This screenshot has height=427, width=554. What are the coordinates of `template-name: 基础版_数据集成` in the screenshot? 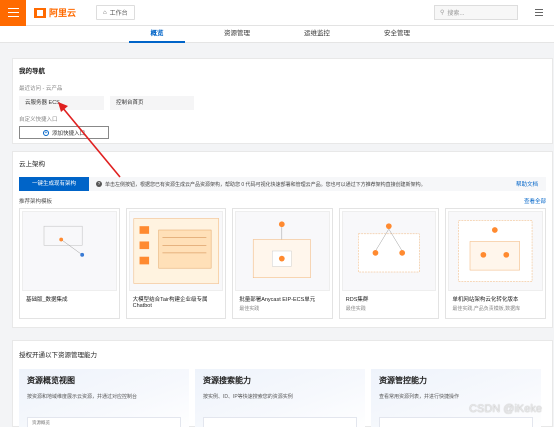 It's located at (47, 300).